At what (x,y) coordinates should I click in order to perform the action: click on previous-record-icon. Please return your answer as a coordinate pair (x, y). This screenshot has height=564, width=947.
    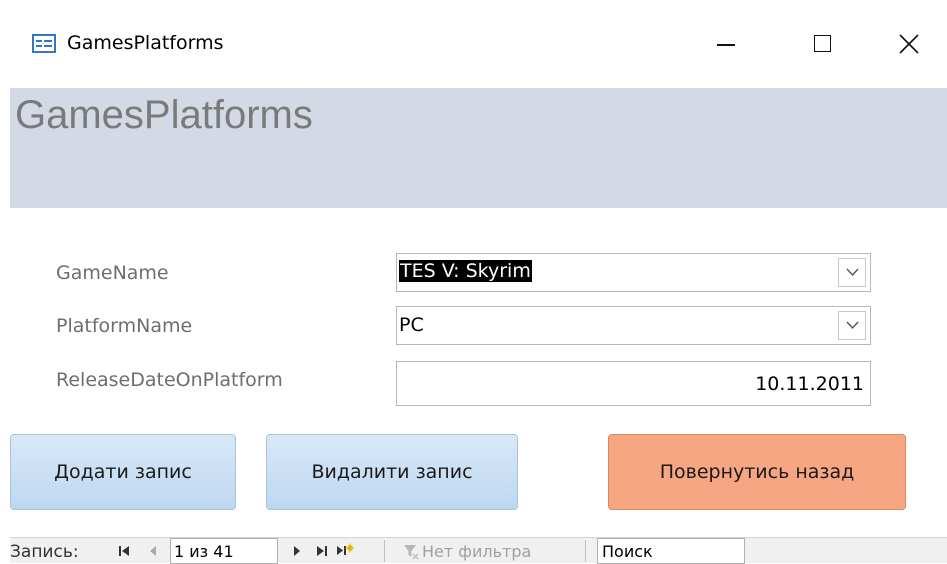
    Looking at the image, I should click on (153, 551).